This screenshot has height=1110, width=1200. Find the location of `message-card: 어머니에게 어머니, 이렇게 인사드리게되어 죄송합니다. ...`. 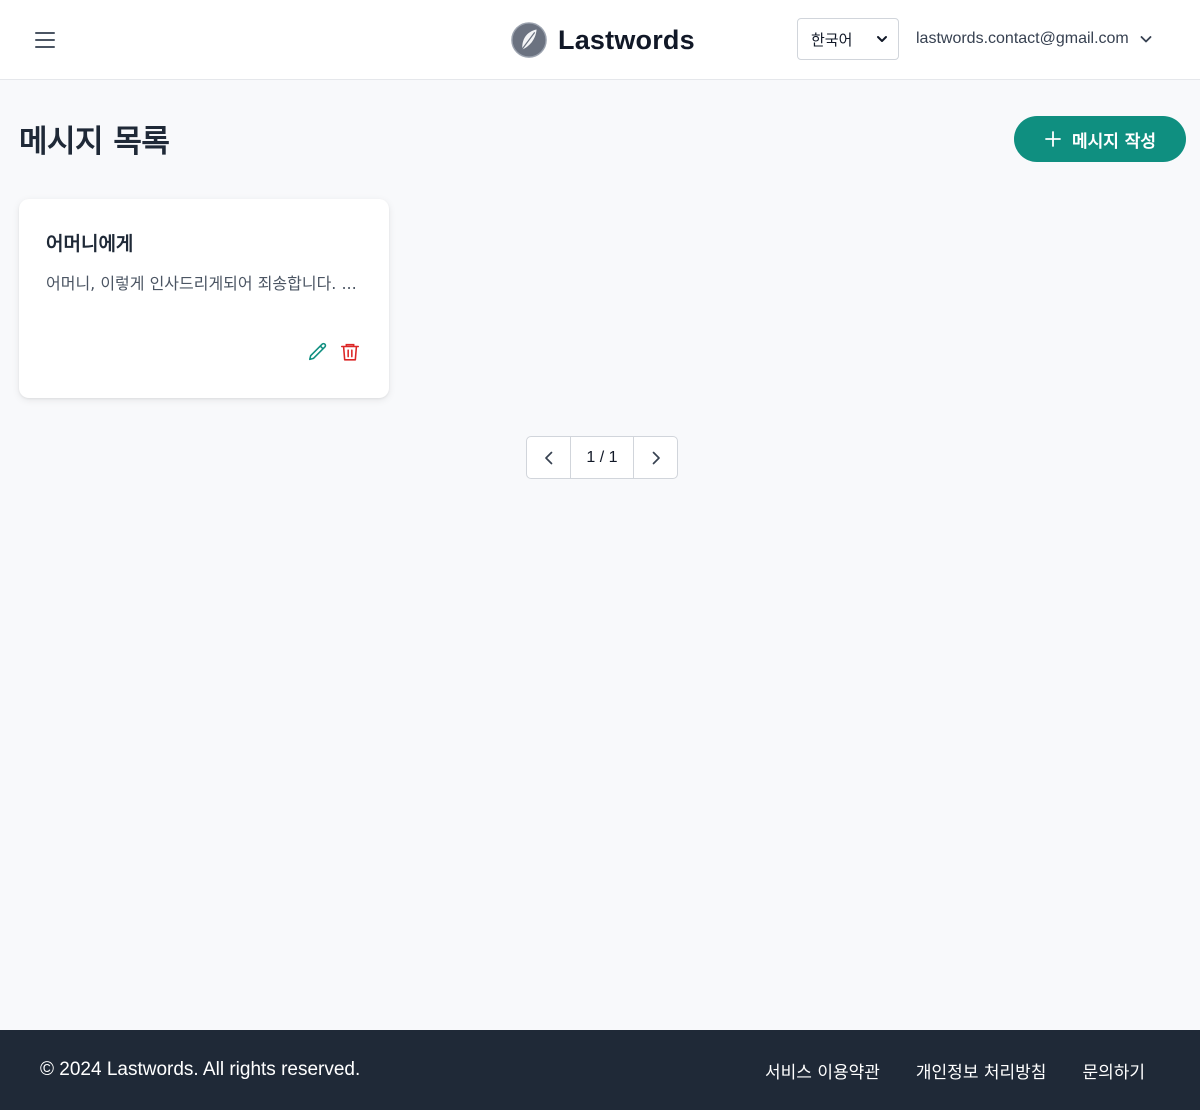

message-card: 어머니에게 어머니, 이렇게 인사드리게되어 죄송합니다. ... is located at coordinates (204, 298).